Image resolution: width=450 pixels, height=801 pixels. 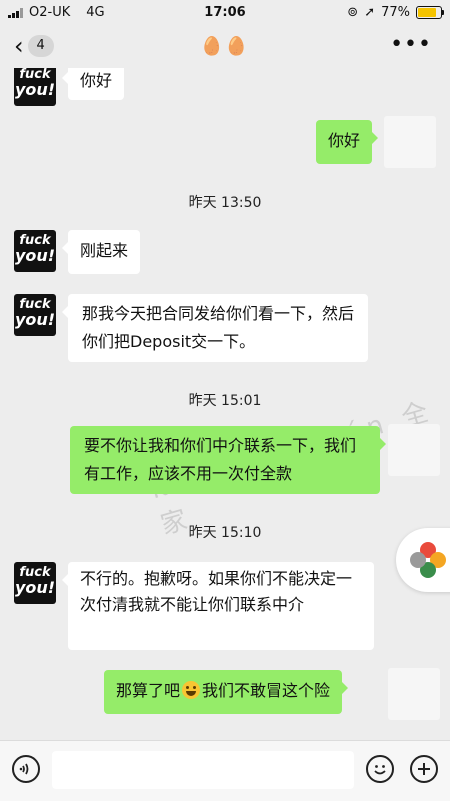 What do you see at coordinates (225, 533) in the screenshot?
I see `timestamp: 昨天 15:10` at bounding box center [225, 533].